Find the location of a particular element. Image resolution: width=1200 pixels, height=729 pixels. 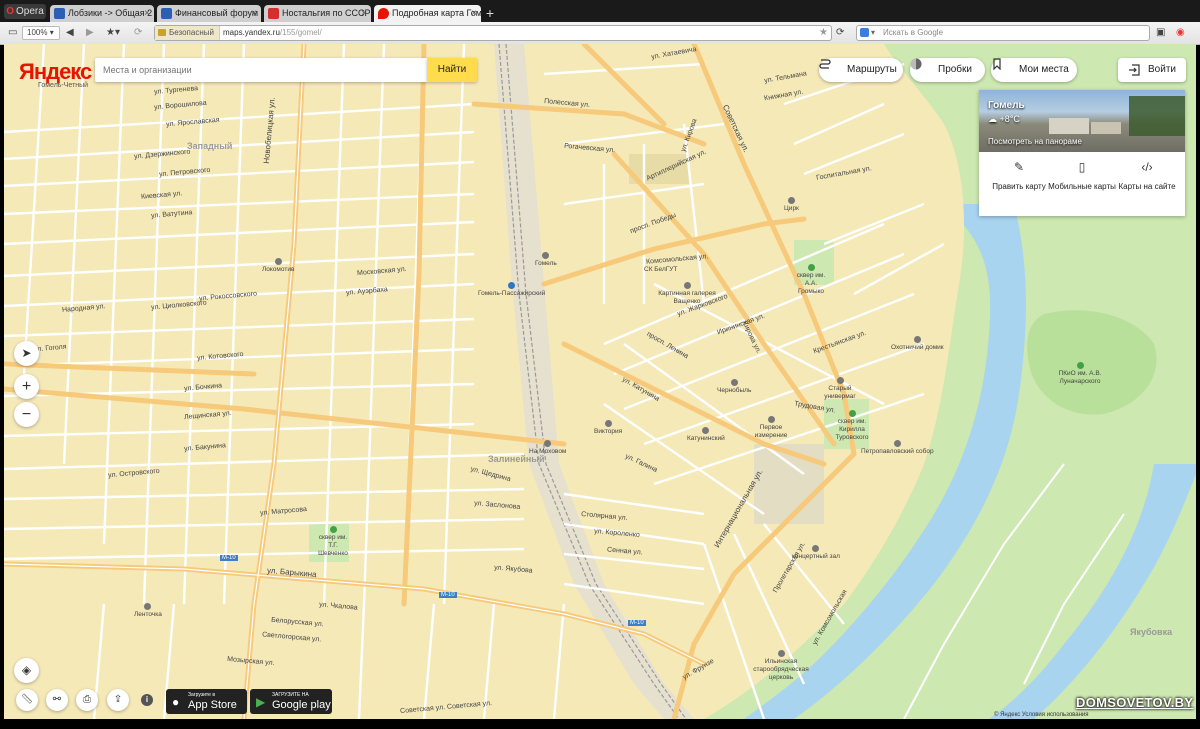

poi-church: Петропавловский собор is located at coordinates (897, 448).